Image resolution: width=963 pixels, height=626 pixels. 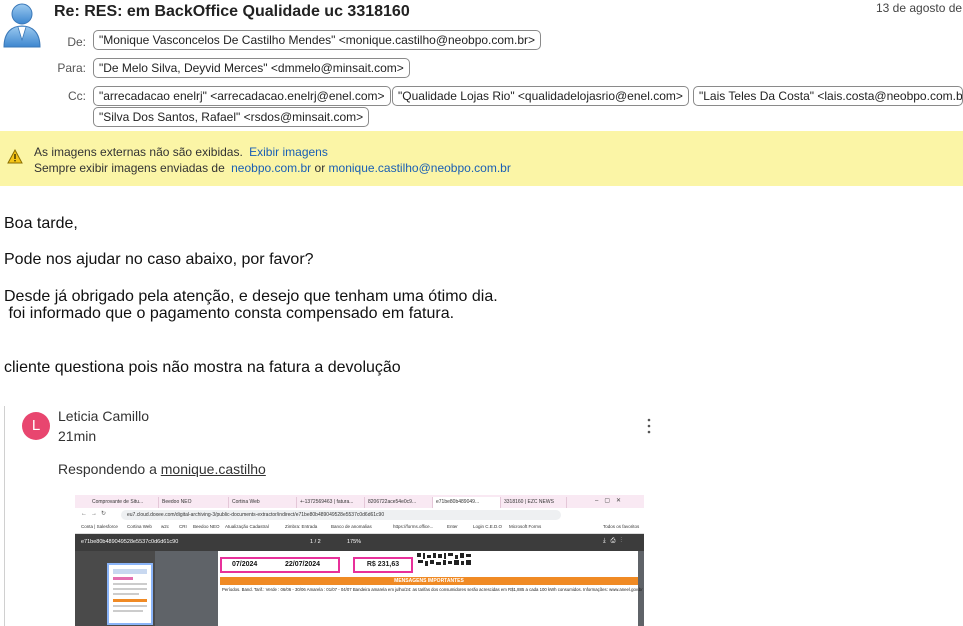 What do you see at coordinates (288, 152) in the screenshot?
I see `show-images-link: Exibir imagens` at bounding box center [288, 152].